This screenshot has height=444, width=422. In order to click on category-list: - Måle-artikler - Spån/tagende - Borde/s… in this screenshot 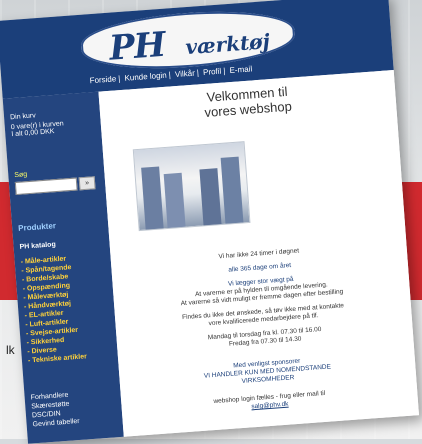, I will do `click(53, 310)`.